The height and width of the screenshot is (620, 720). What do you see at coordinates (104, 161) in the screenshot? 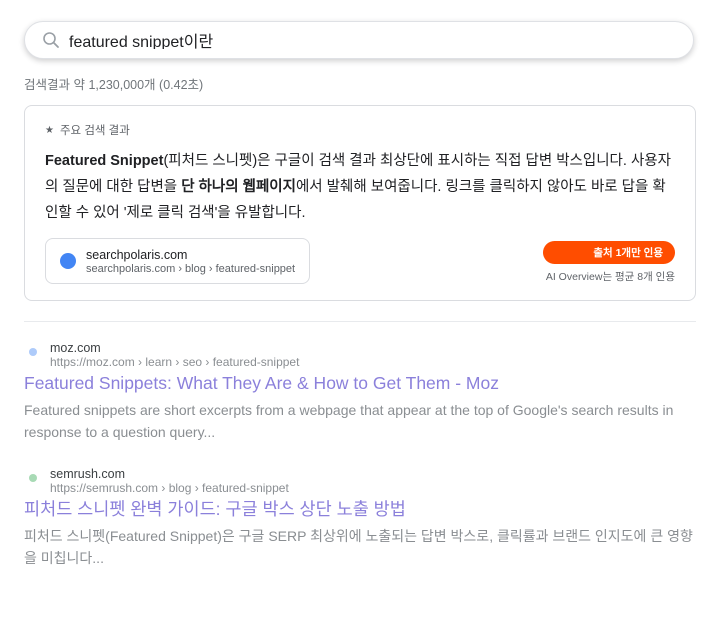
I see `snippet-bold-term: Featured Snippet` at bounding box center [104, 161].